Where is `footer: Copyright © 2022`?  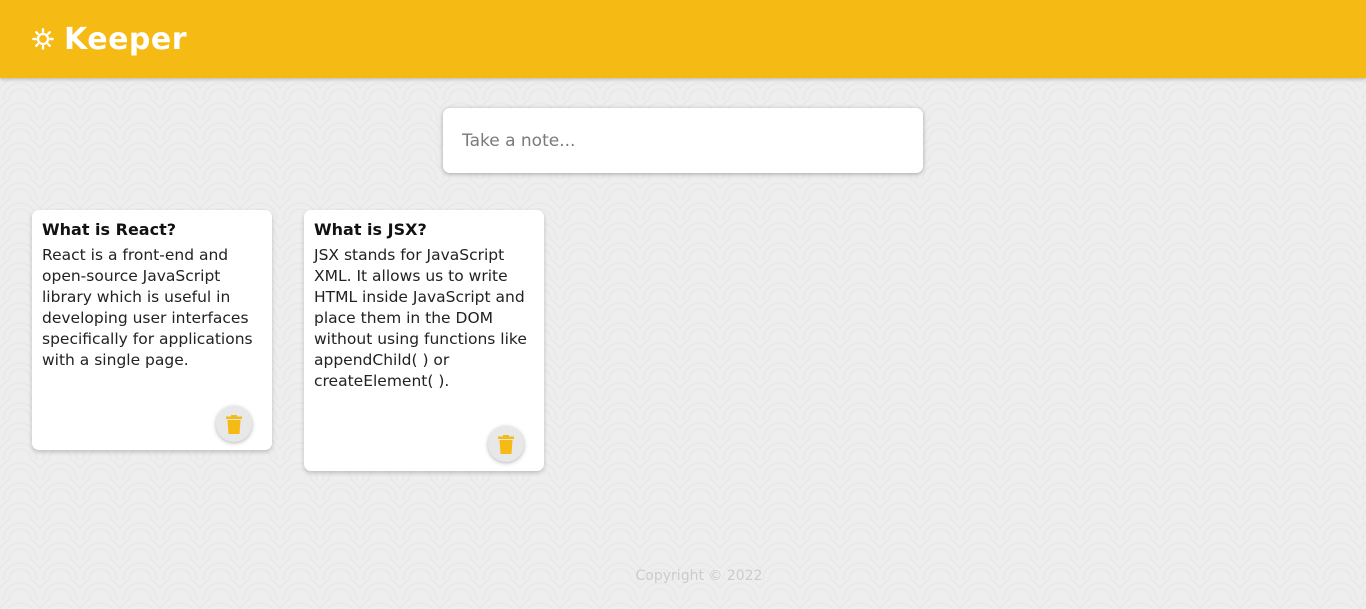 footer: Copyright © 2022 is located at coordinates (683, 576).